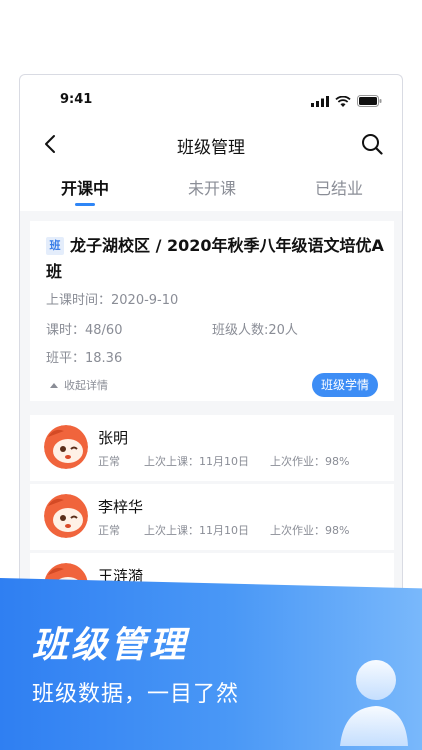  I want to click on class-start-time: 上课时间：2020-9-10, so click(112, 300).